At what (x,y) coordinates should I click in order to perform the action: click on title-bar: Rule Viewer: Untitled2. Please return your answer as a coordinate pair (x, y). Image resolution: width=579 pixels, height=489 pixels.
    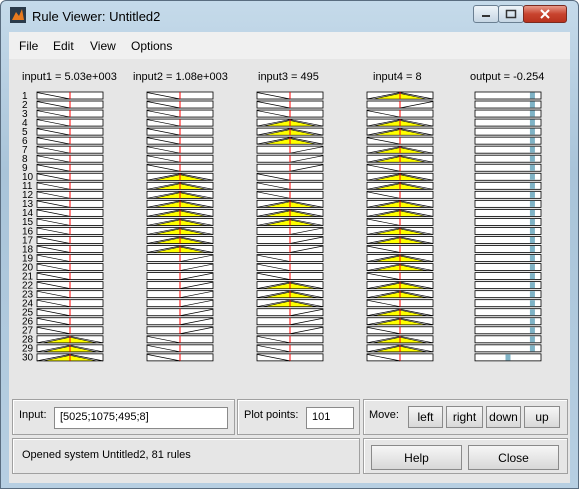
    Looking at the image, I should click on (289, 16).